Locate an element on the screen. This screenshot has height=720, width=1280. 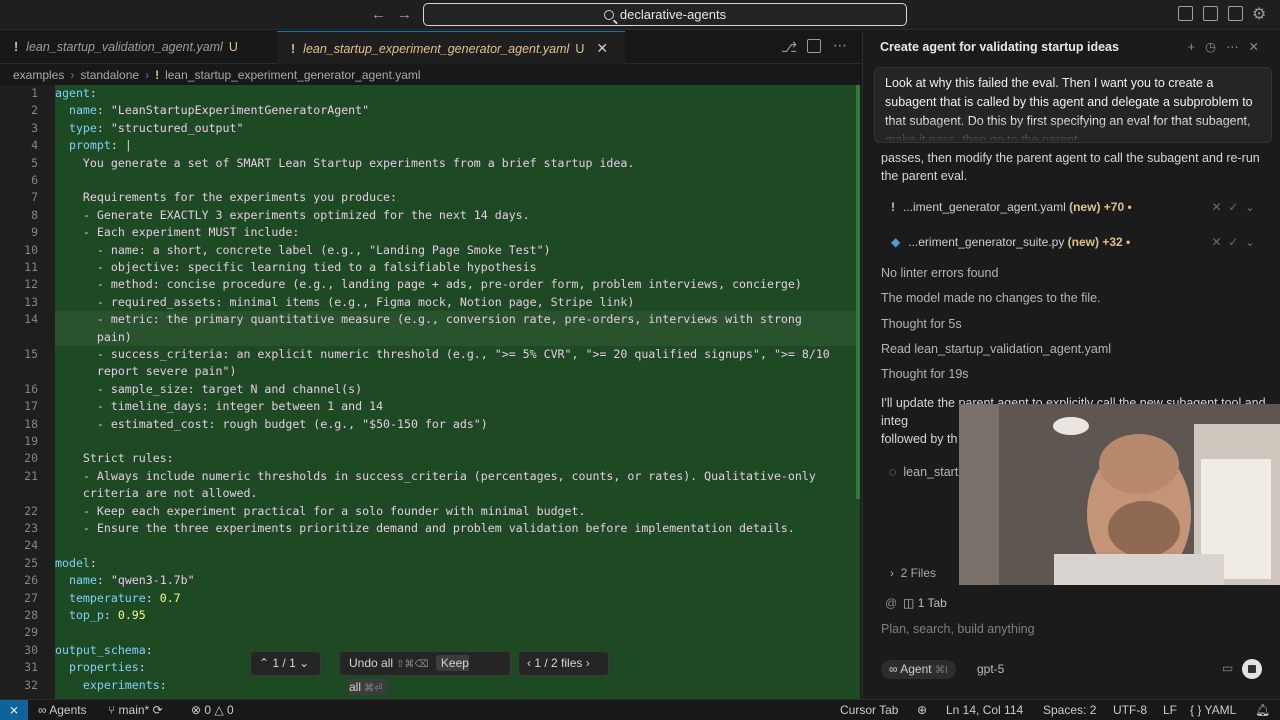
mention-icon: @ is located at coordinates (891, 603).